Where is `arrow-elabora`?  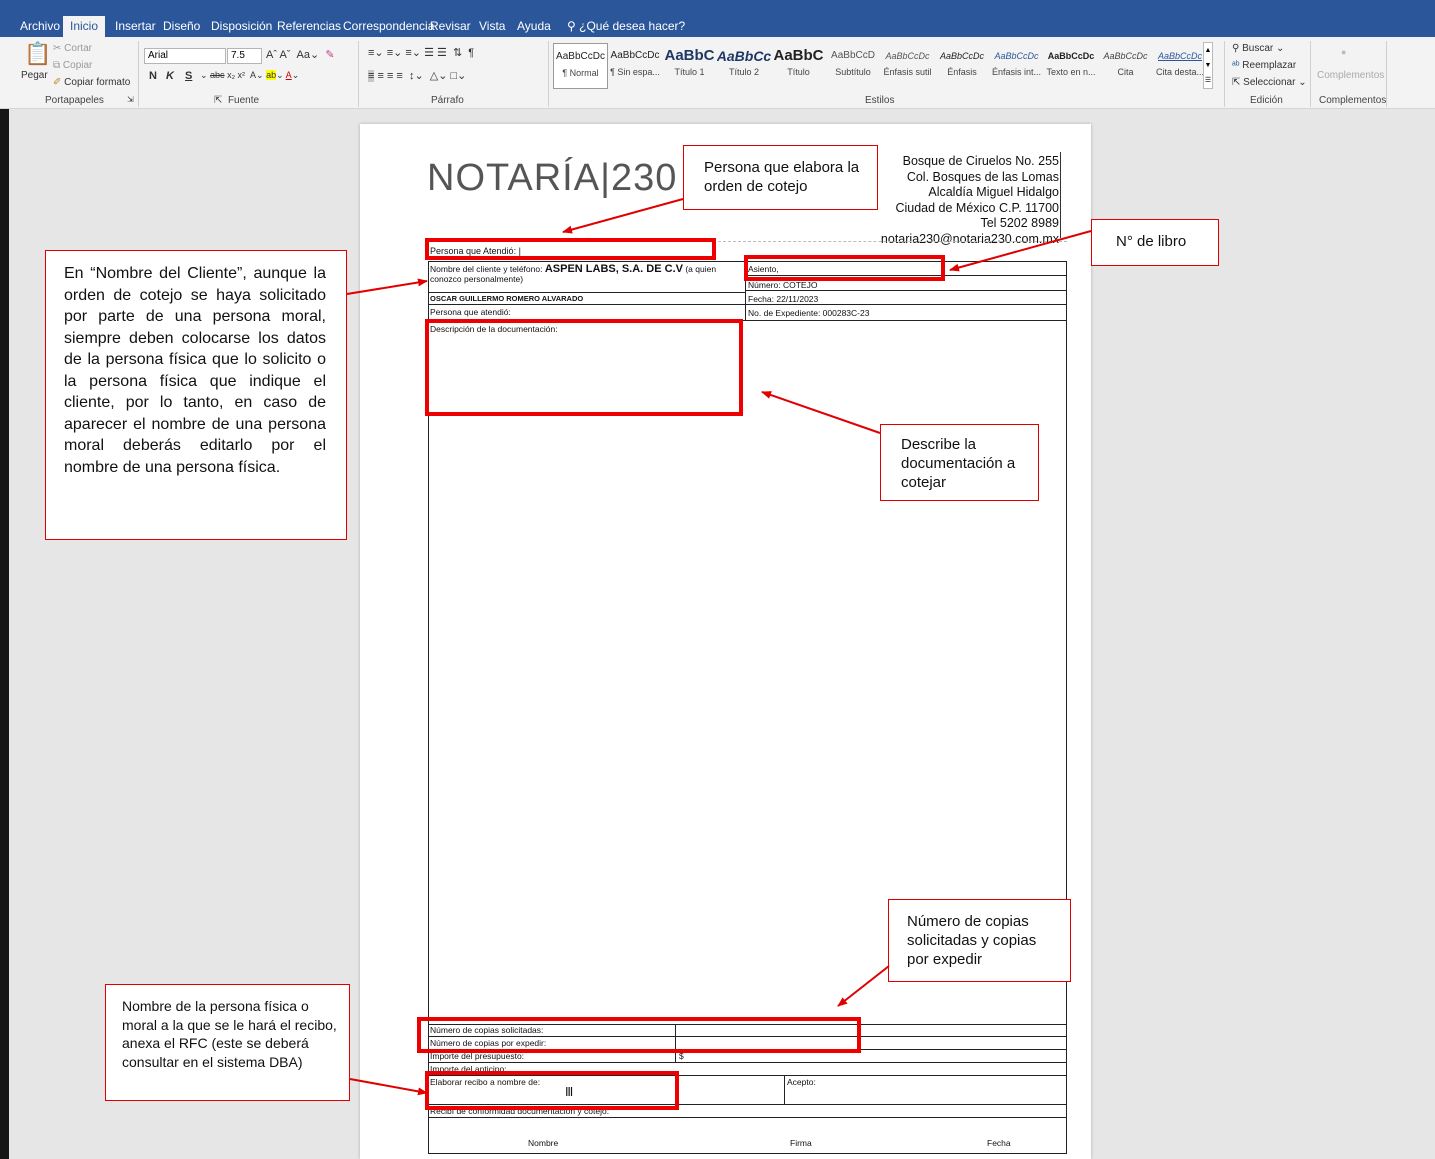
arrow-elabora is located at coordinates (623, 216).